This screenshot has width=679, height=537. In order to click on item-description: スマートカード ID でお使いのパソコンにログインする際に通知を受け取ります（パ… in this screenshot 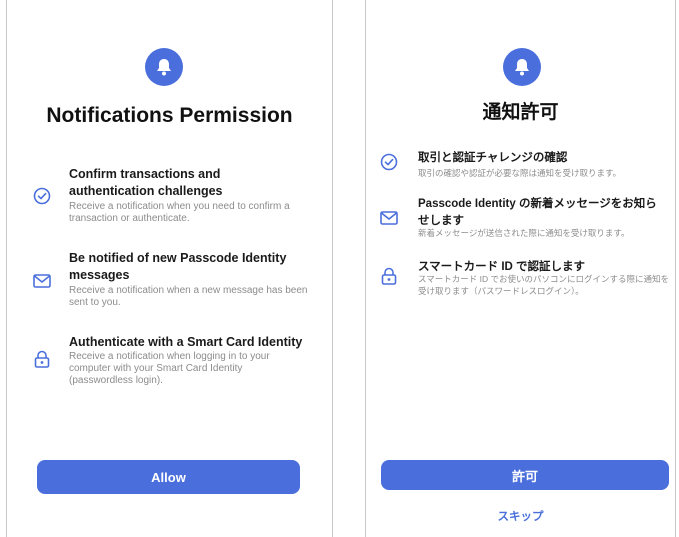, I will do `click(543, 285)`.